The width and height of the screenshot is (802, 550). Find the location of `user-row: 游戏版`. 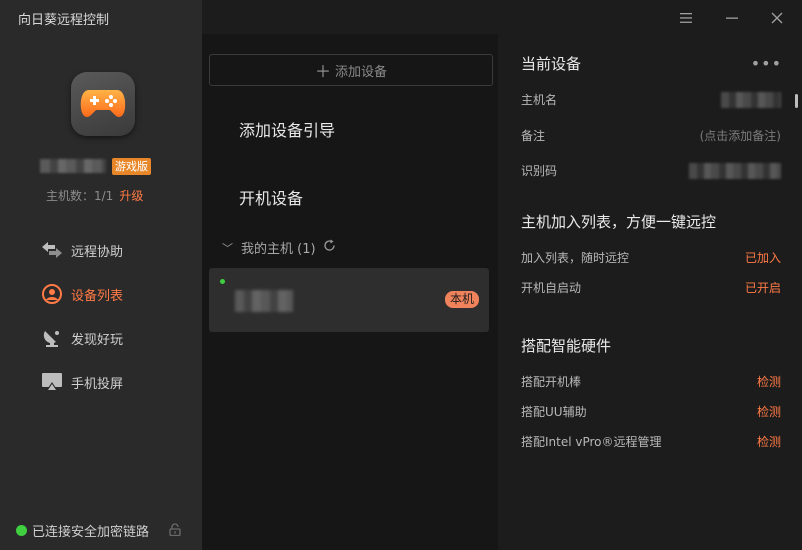

user-row: 游戏版 is located at coordinates (95, 166).